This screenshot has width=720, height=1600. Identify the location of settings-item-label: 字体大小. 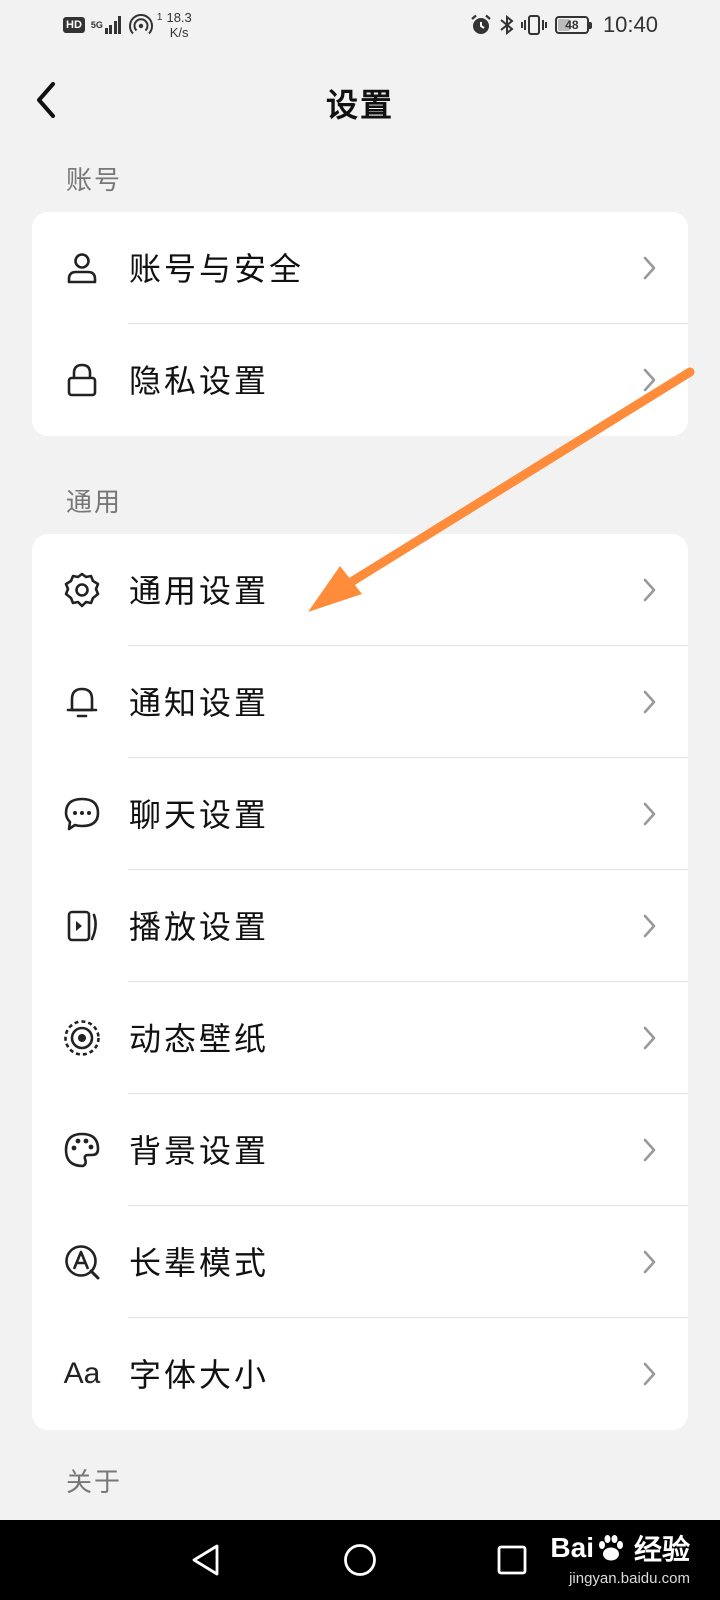
(199, 1375).